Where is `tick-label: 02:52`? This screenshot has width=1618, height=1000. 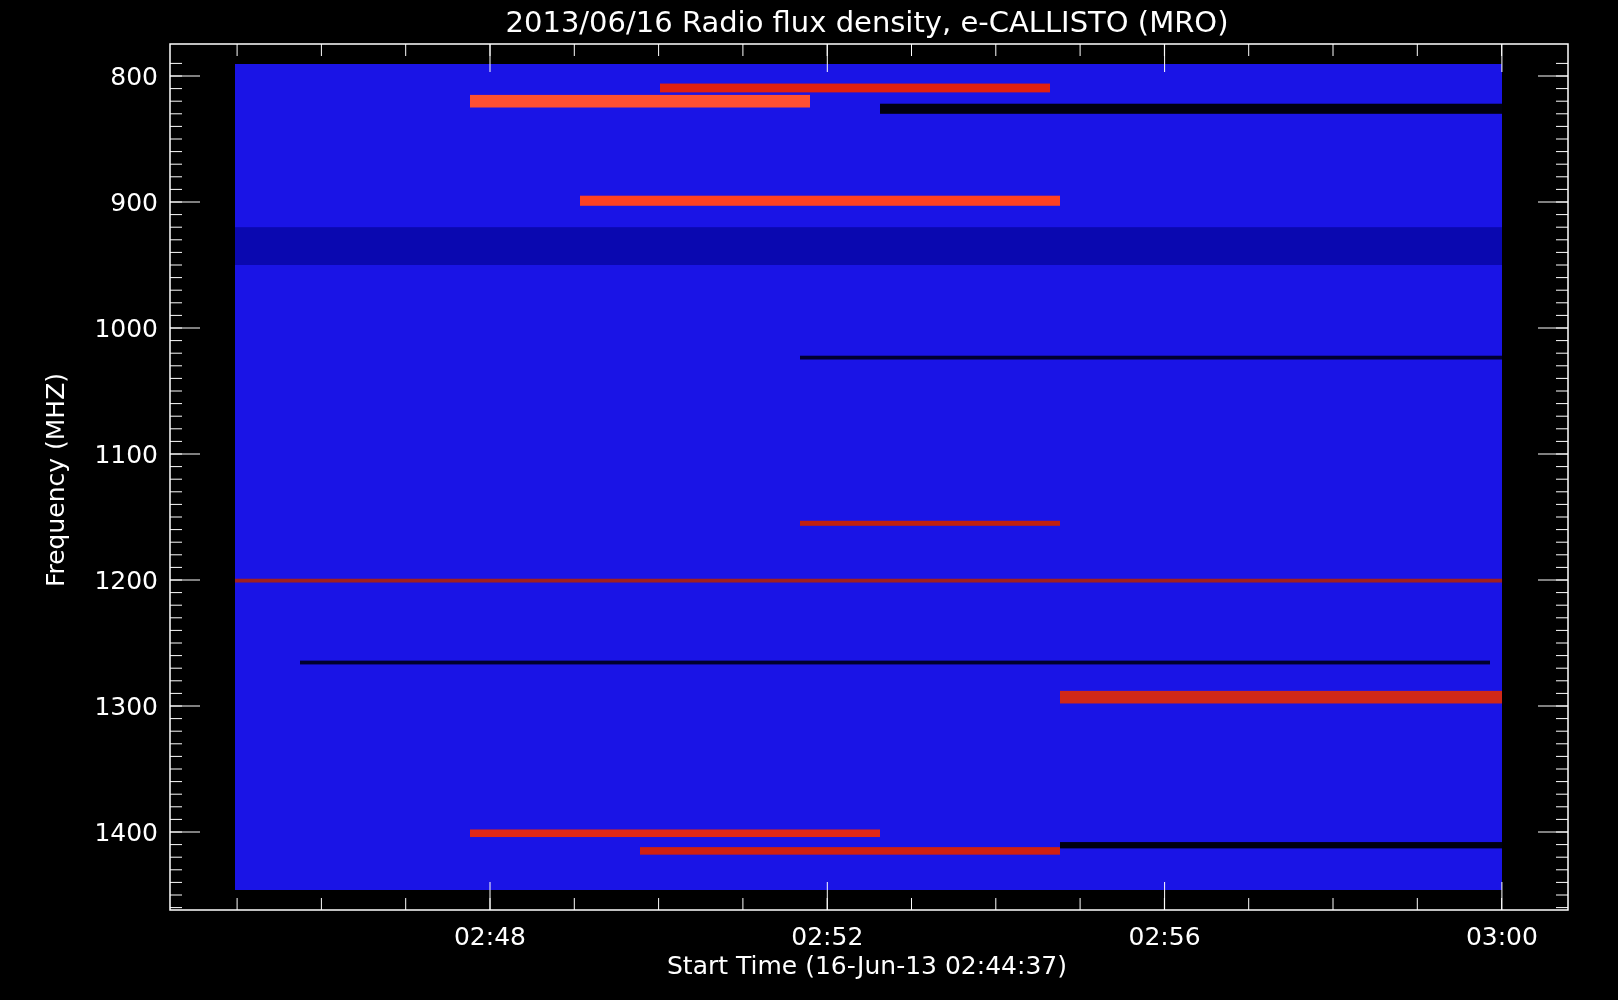
tick-label: 02:52 is located at coordinates (827, 936).